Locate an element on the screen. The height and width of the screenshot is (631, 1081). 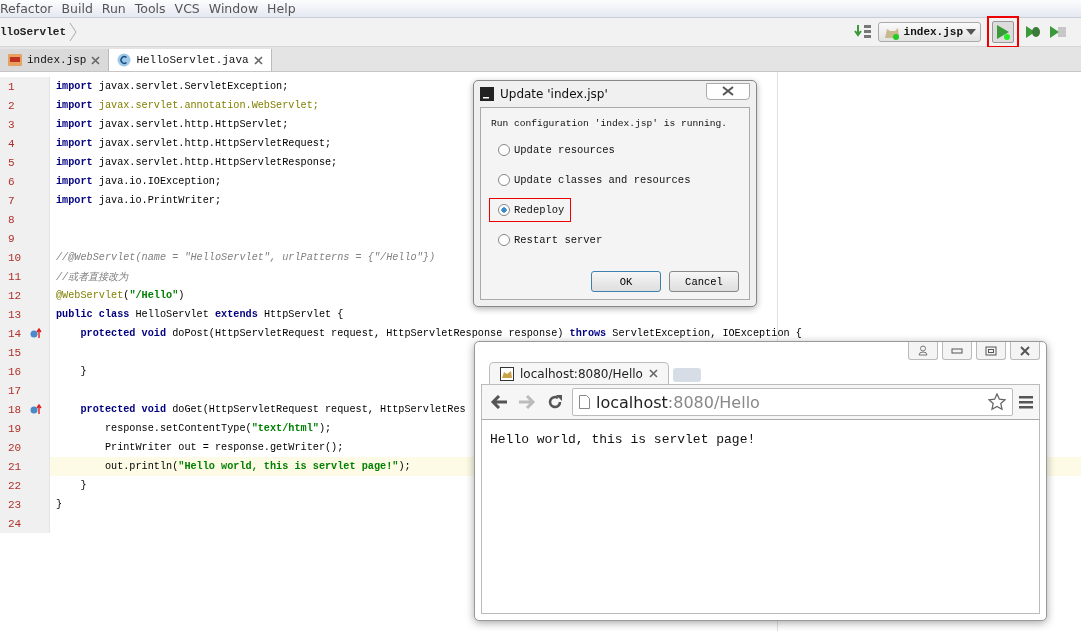
maximize-icon is located at coordinates (991, 350).